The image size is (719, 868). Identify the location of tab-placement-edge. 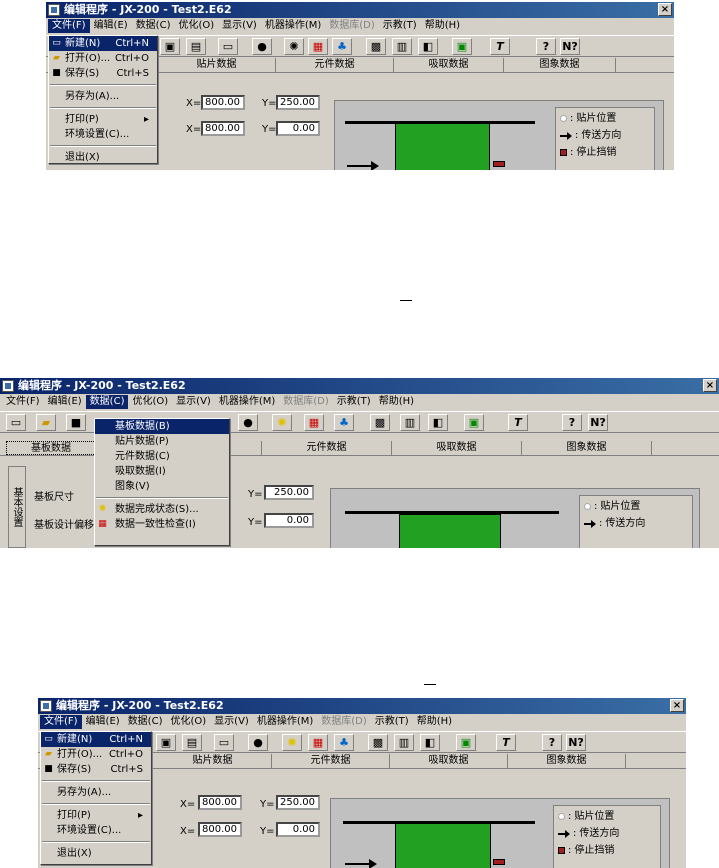
(247, 448).